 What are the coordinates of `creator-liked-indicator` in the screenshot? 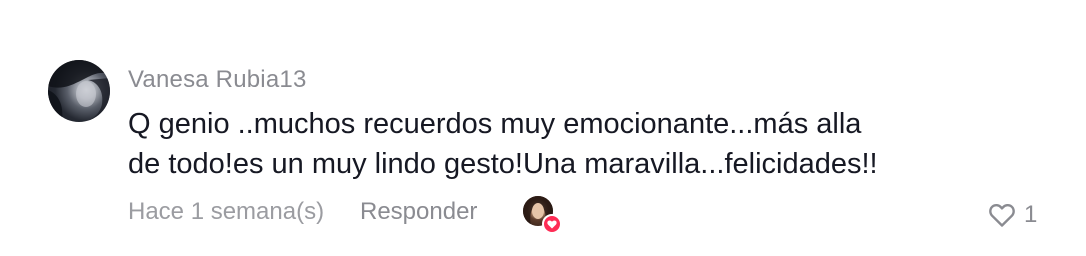 It's located at (542, 215).